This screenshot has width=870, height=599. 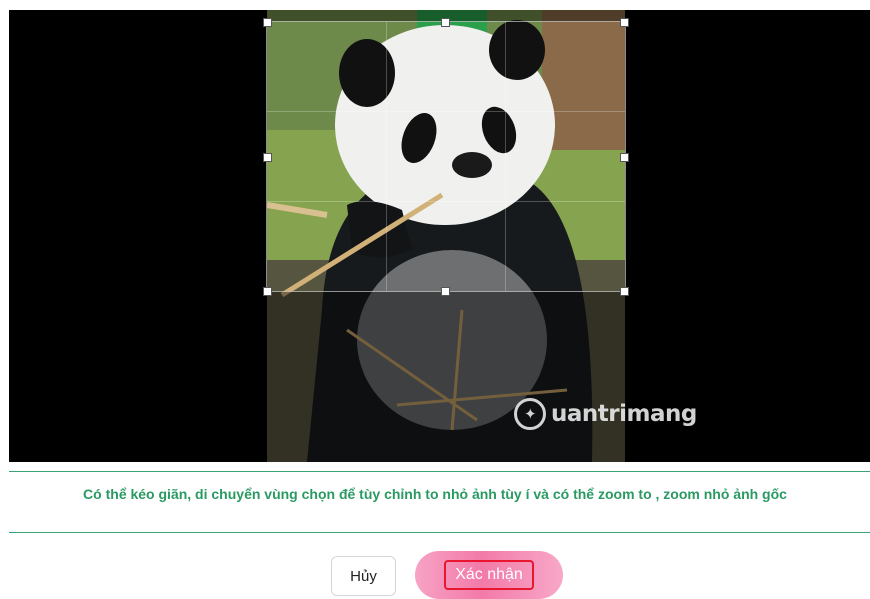 I want to click on cancel-button: Hủy, so click(x=363, y=576).